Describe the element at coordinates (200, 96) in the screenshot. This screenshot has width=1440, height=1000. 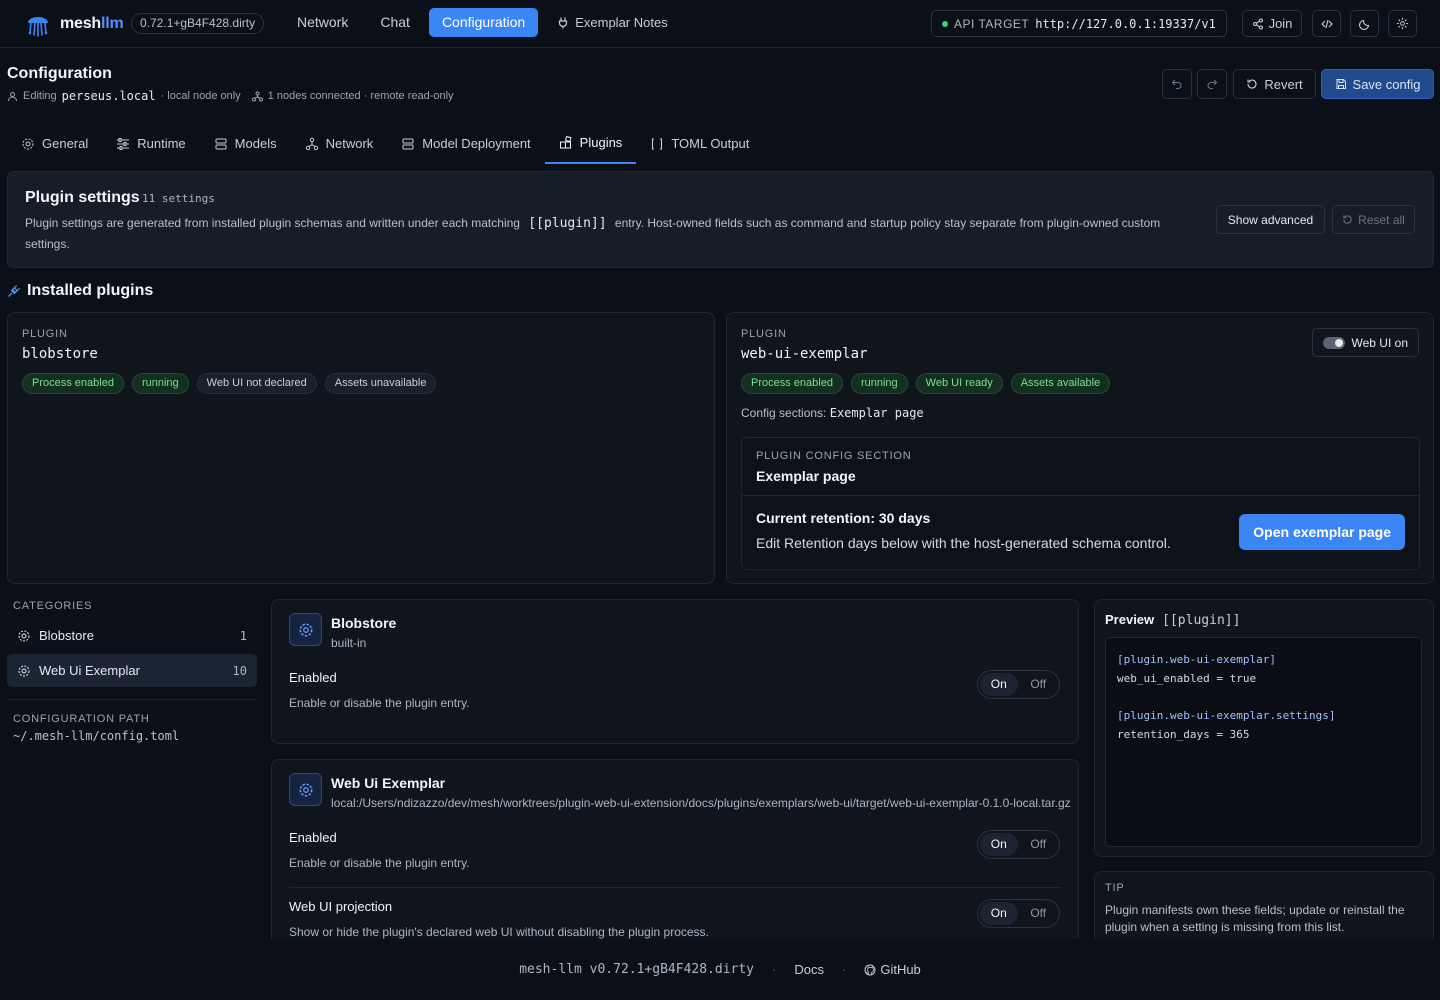
I see `host-note: · local node only` at that location.